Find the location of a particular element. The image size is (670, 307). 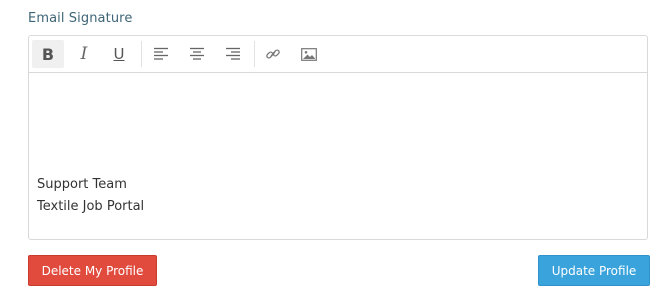

email-signature-label: Email Signature is located at coordinates (80, 18).